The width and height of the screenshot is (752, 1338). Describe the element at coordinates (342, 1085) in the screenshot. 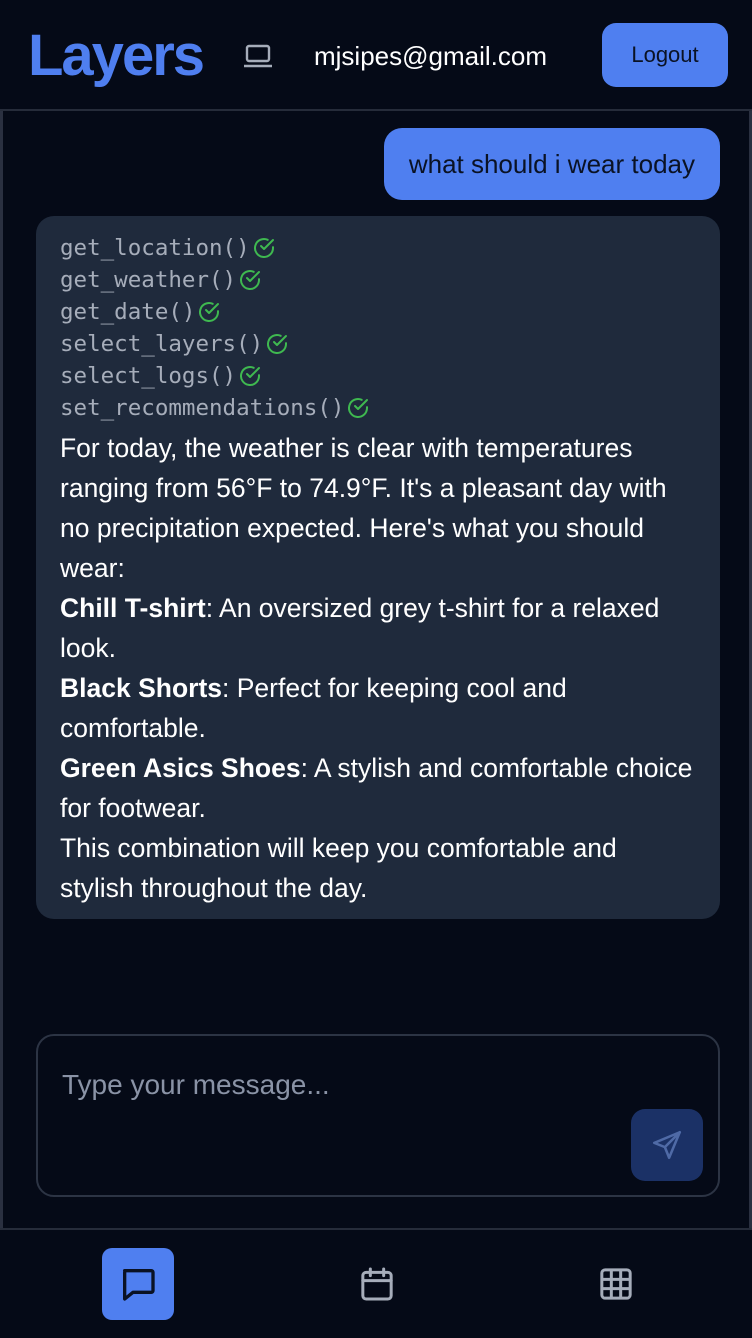

I see `message-input` at that location.